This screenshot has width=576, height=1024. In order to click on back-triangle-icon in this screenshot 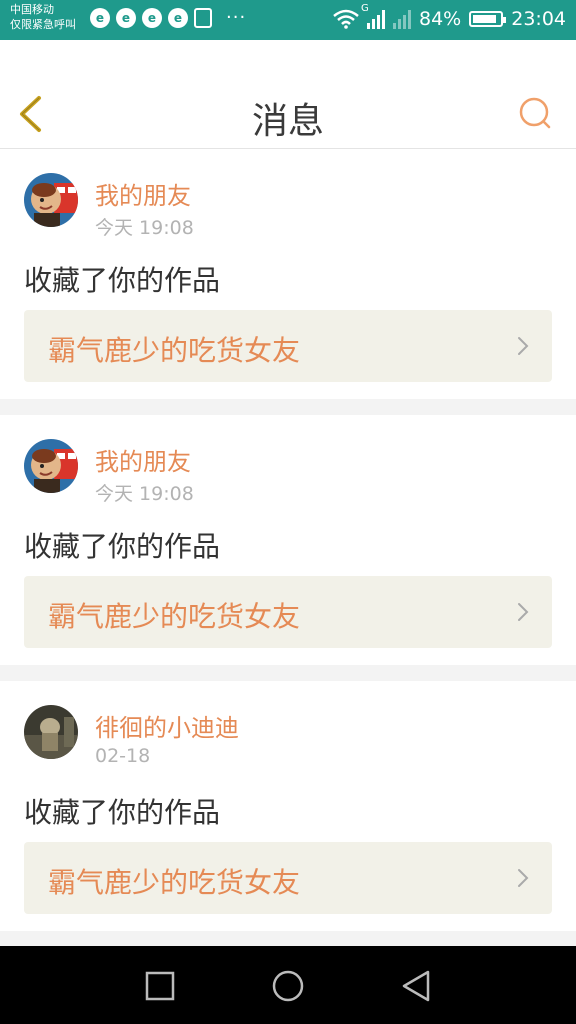, I will do `click(416, 986)`.